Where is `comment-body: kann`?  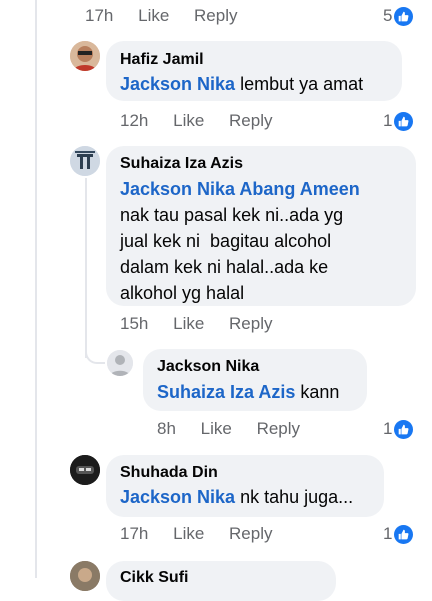
comment-body: kann is located at coordinates (317, 392).